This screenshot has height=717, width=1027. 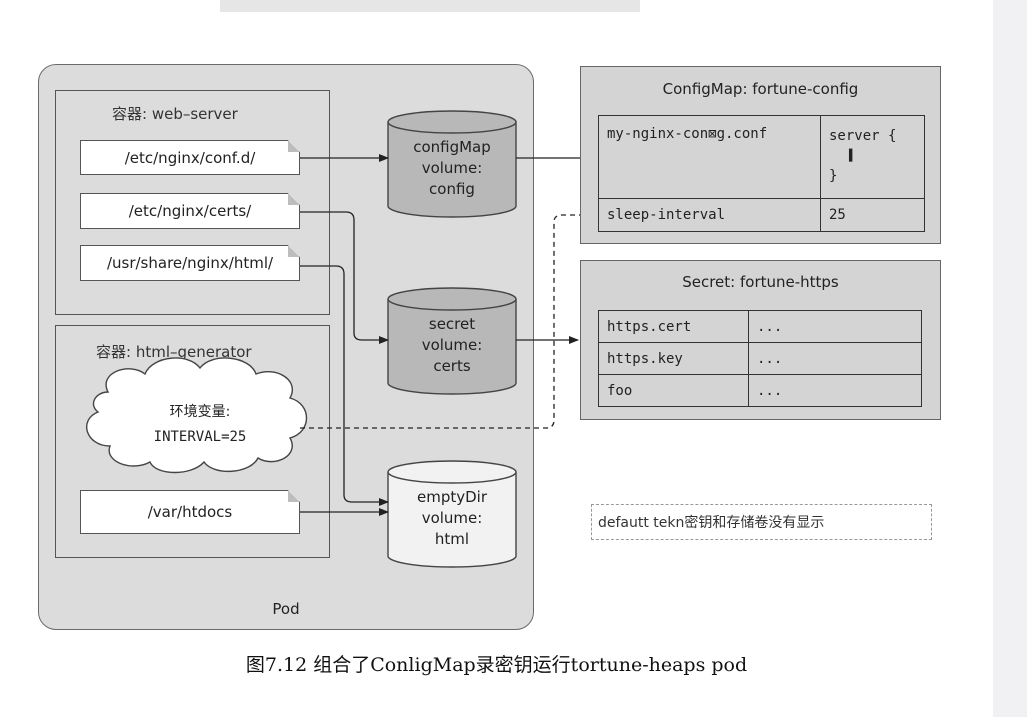 What do you see at coordinates (451, 518) in the screenshot?
I see `volume-html-label: emptyDir volume: html` at bounding box center [451, 518].